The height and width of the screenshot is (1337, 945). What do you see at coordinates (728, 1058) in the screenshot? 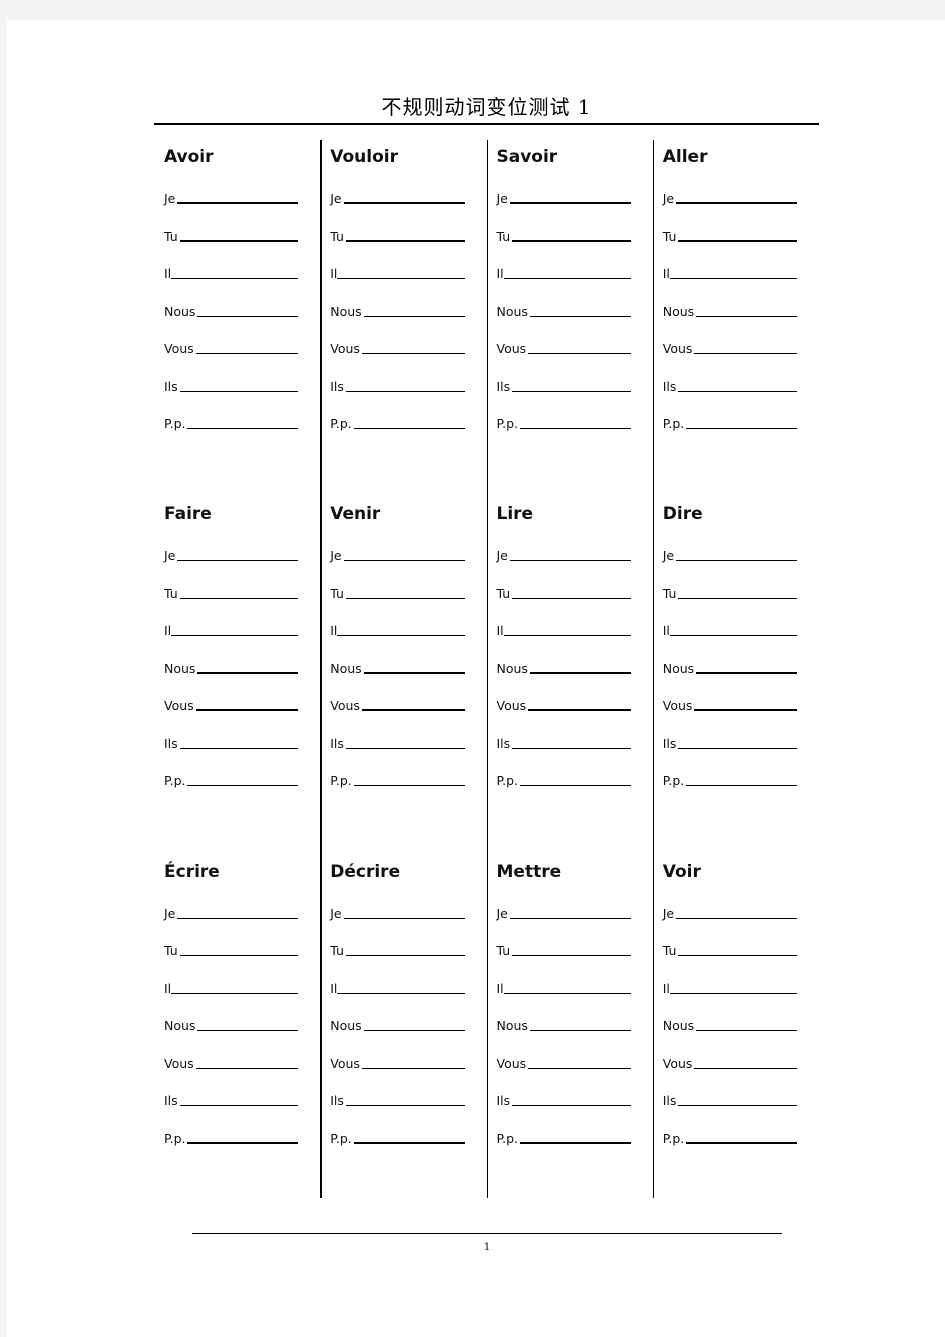
I see `conjugation-row: Vous` at bounding box center [728, 1058].